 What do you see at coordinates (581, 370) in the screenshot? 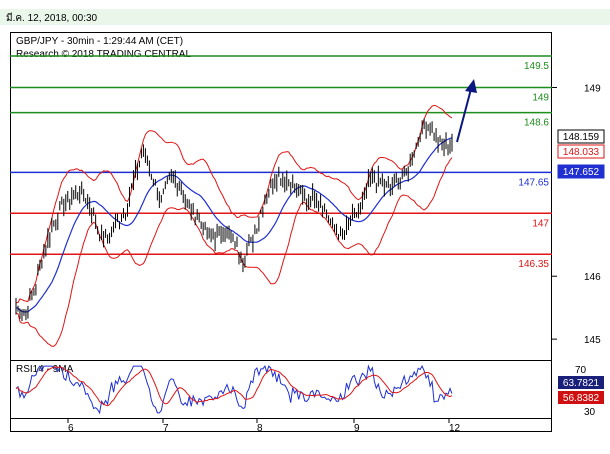
I see `indicator-tick-label: 70` at bounding box center [581, 370].